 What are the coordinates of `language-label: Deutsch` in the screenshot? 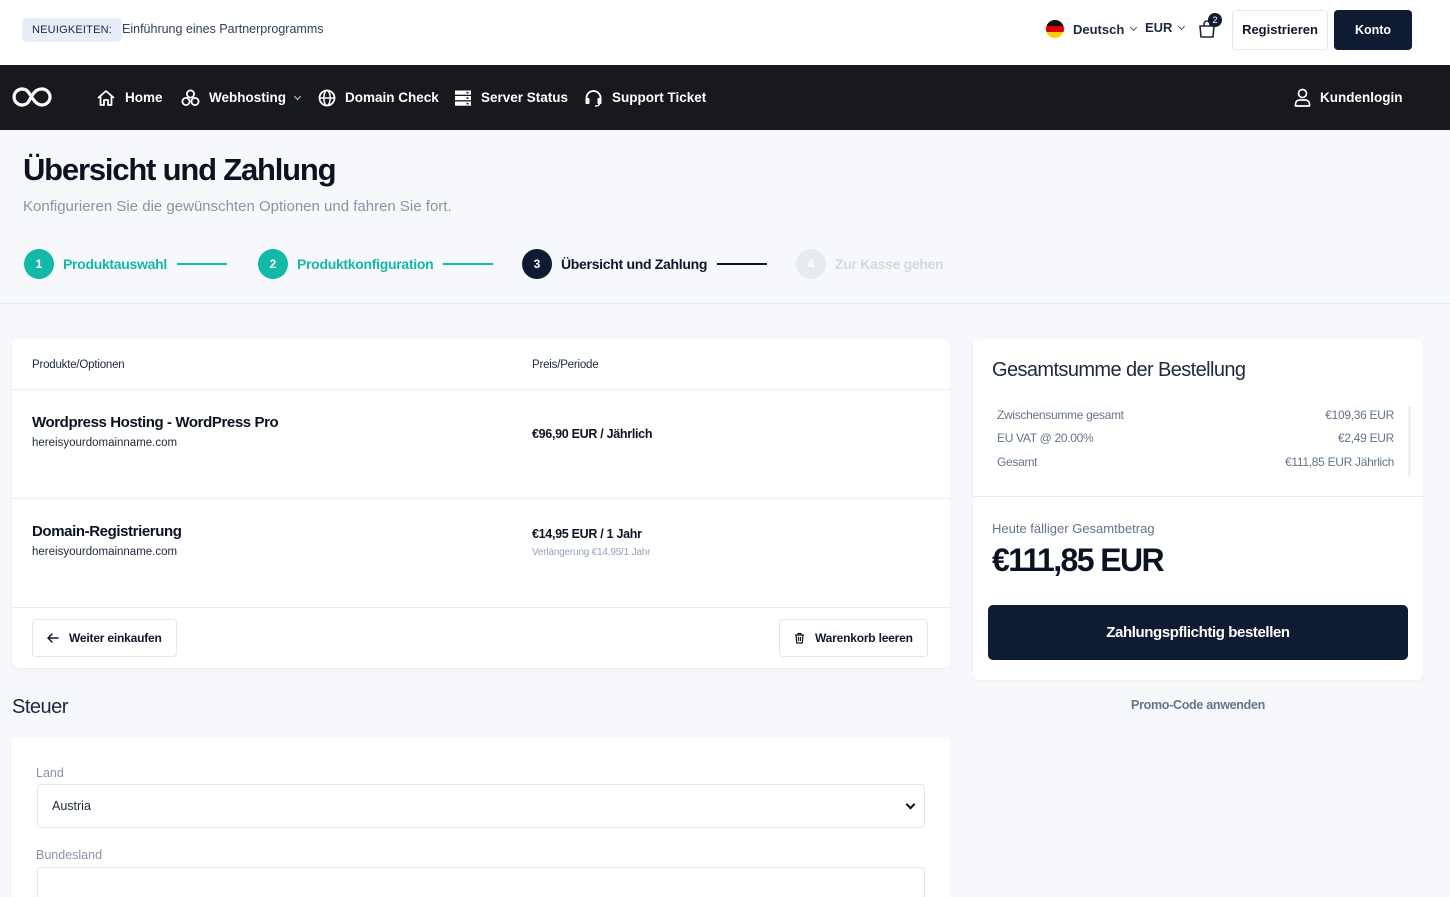 It's located at (1099, 29).